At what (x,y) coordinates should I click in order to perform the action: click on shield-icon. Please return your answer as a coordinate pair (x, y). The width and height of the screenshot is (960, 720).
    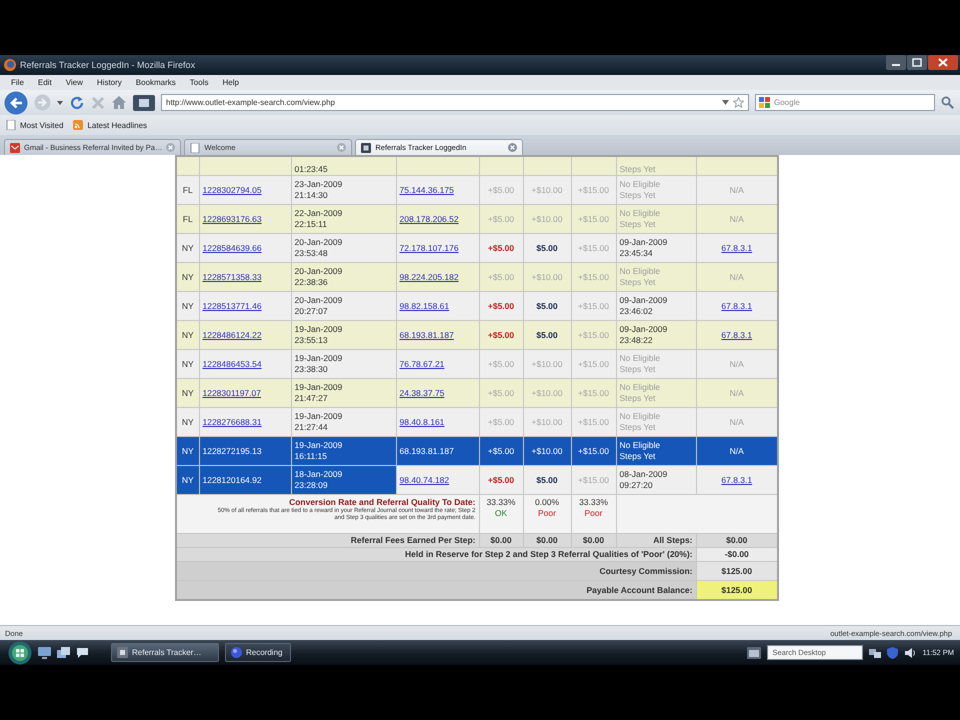
    Looking at the image, I should click on (892, 652).